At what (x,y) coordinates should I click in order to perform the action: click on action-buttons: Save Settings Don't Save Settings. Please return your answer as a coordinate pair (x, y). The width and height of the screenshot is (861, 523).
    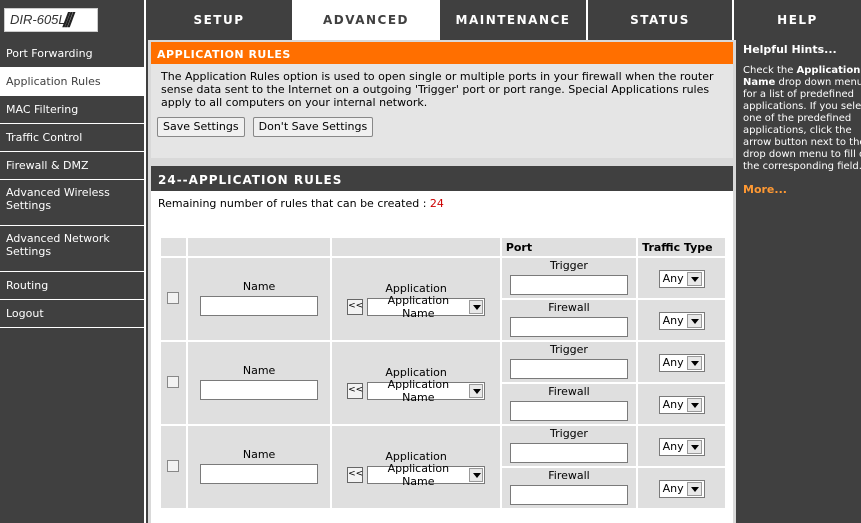
    Looking at the image, I should click on (442, 123).